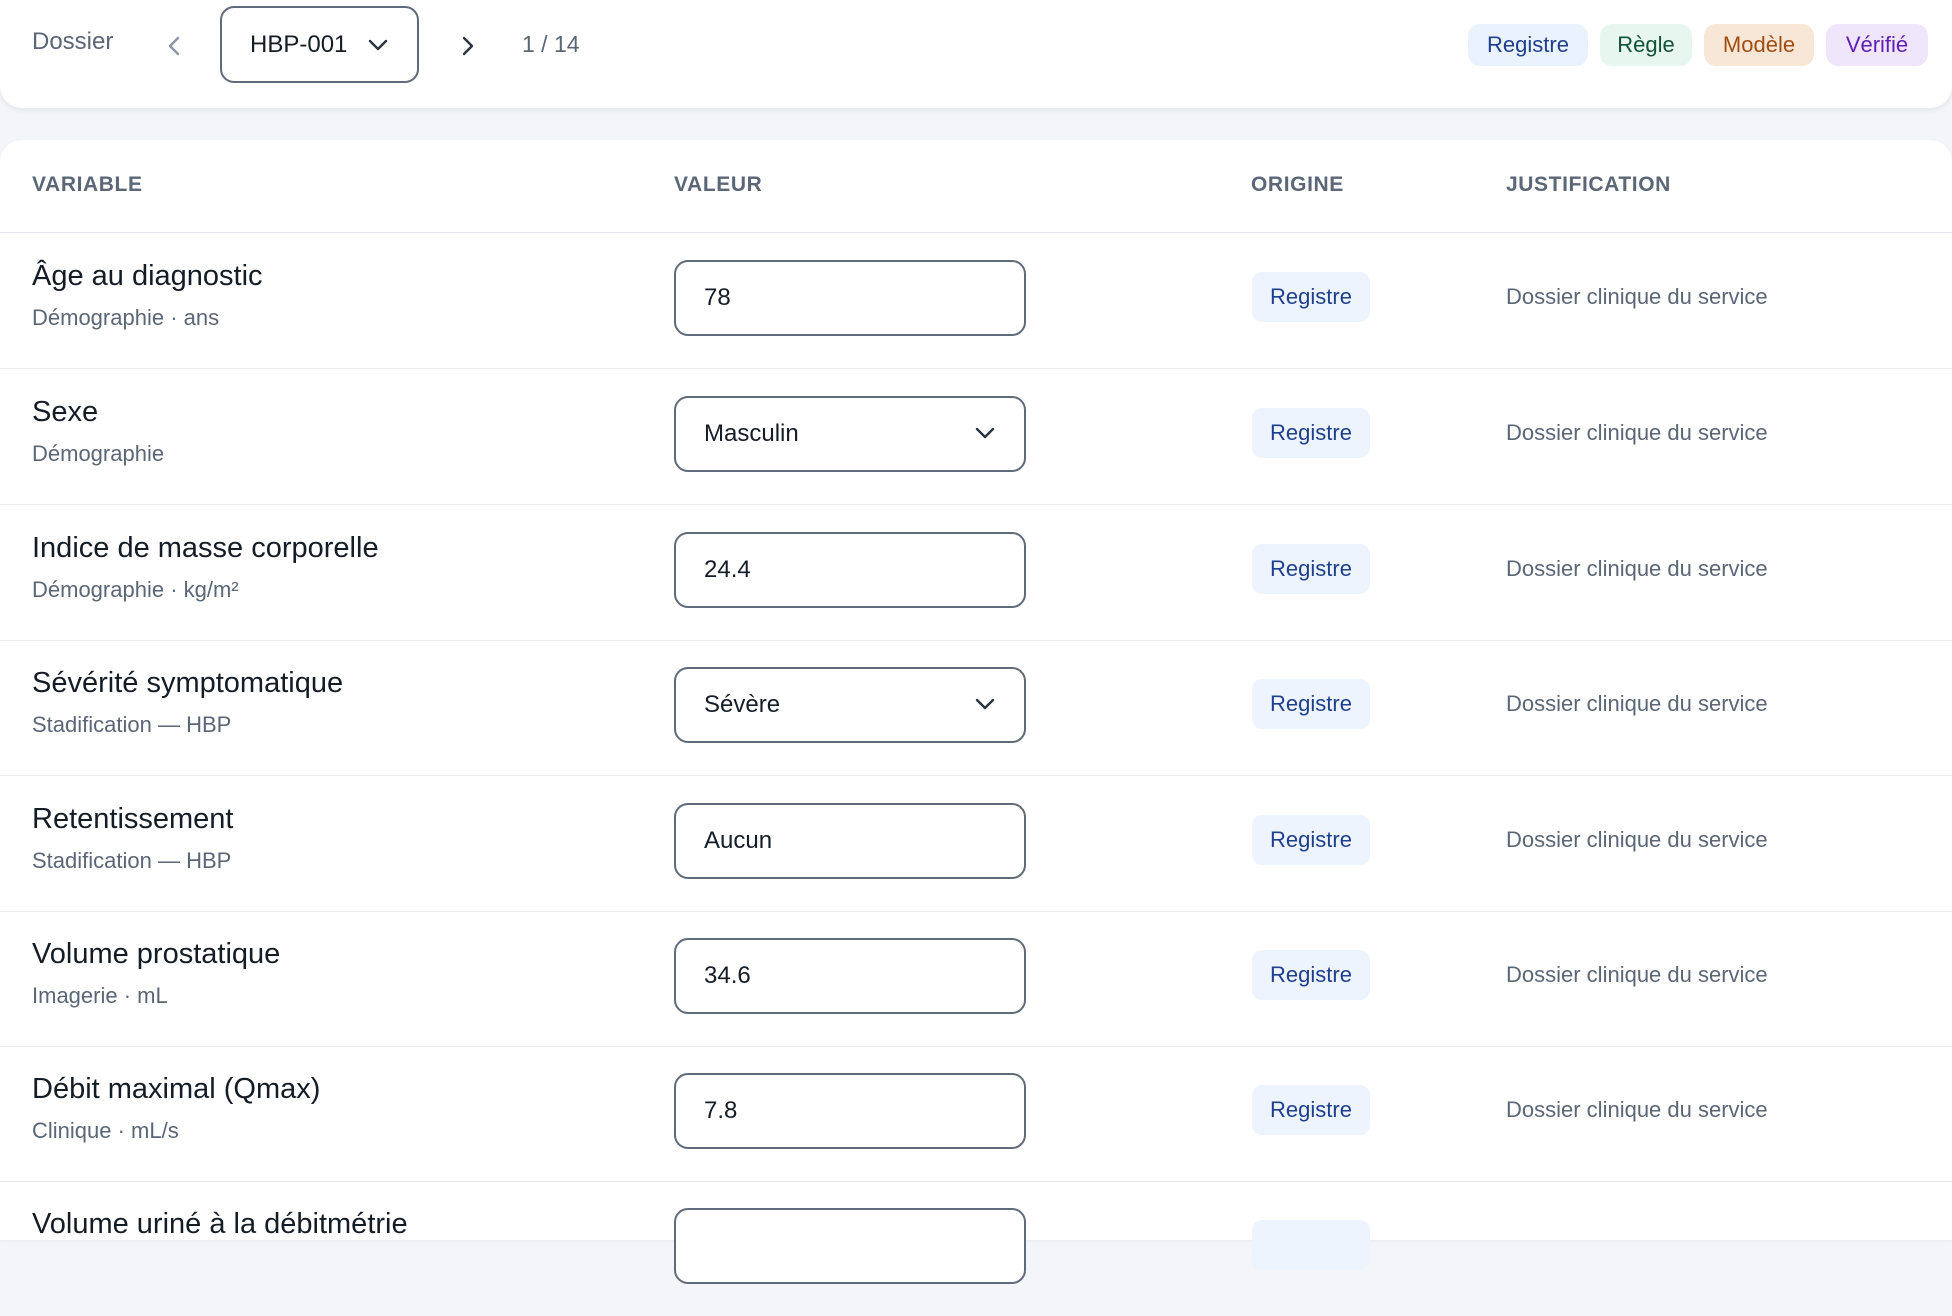 The height and width of the screenshot is (1316, 1952). I want to click on value-input: Aucun, so click(850, 841).